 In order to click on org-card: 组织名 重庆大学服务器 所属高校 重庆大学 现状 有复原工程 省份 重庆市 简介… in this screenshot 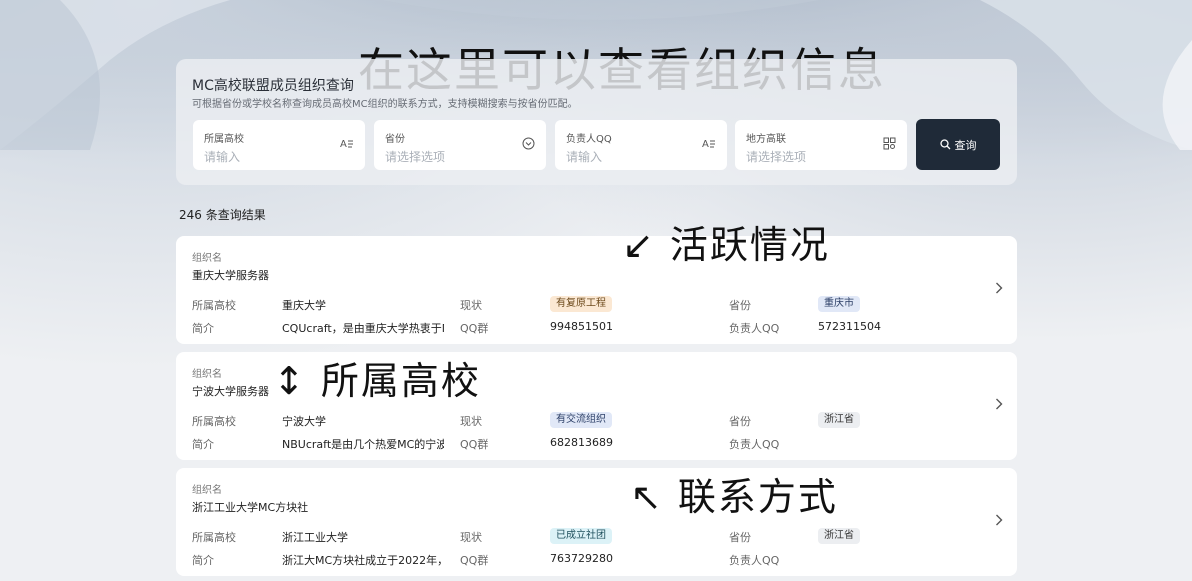, I will do `click(596, 290)`.